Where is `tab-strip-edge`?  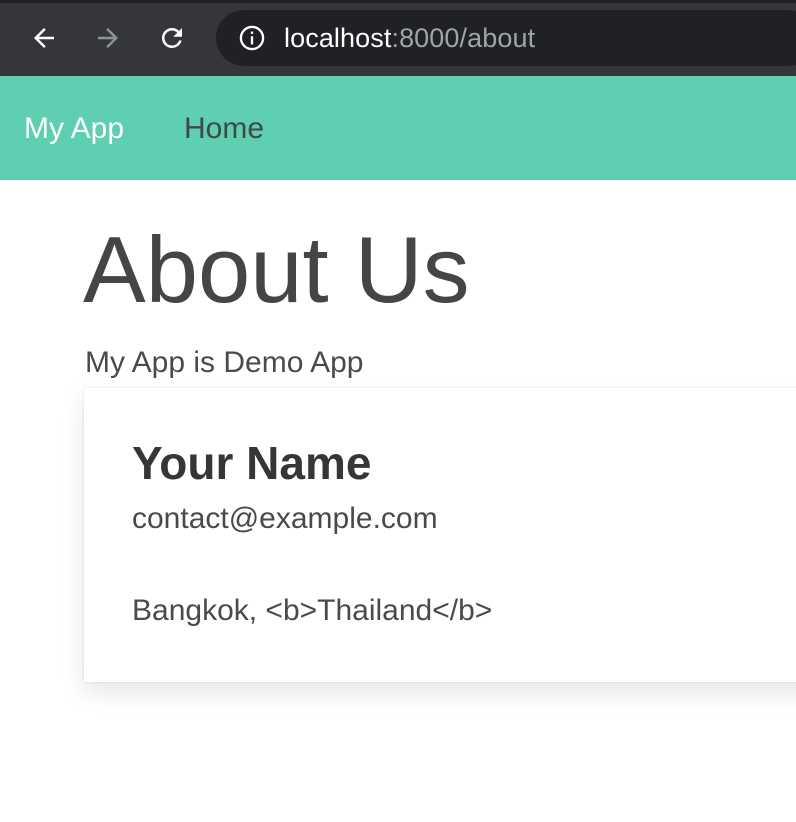
tab-strip-edge is located at coordinates (398, 1).